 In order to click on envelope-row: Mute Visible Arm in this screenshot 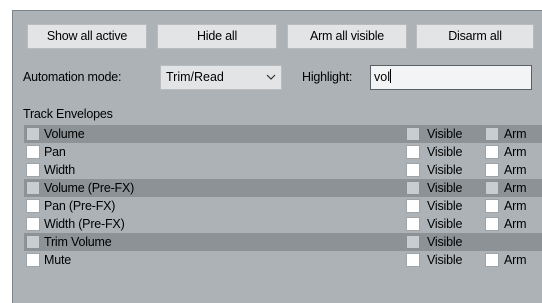, I will do `click(283, 260)`.